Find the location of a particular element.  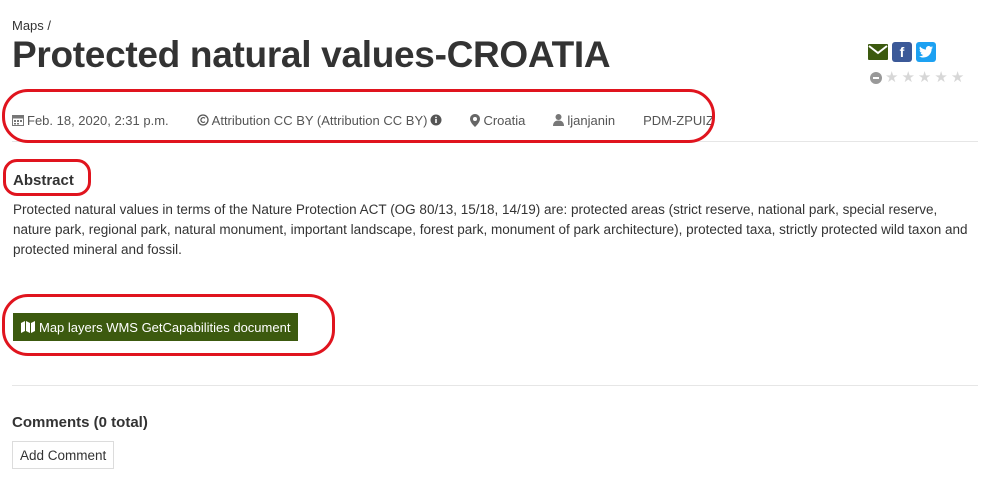

user-icon is located at coordinates (559, 120).